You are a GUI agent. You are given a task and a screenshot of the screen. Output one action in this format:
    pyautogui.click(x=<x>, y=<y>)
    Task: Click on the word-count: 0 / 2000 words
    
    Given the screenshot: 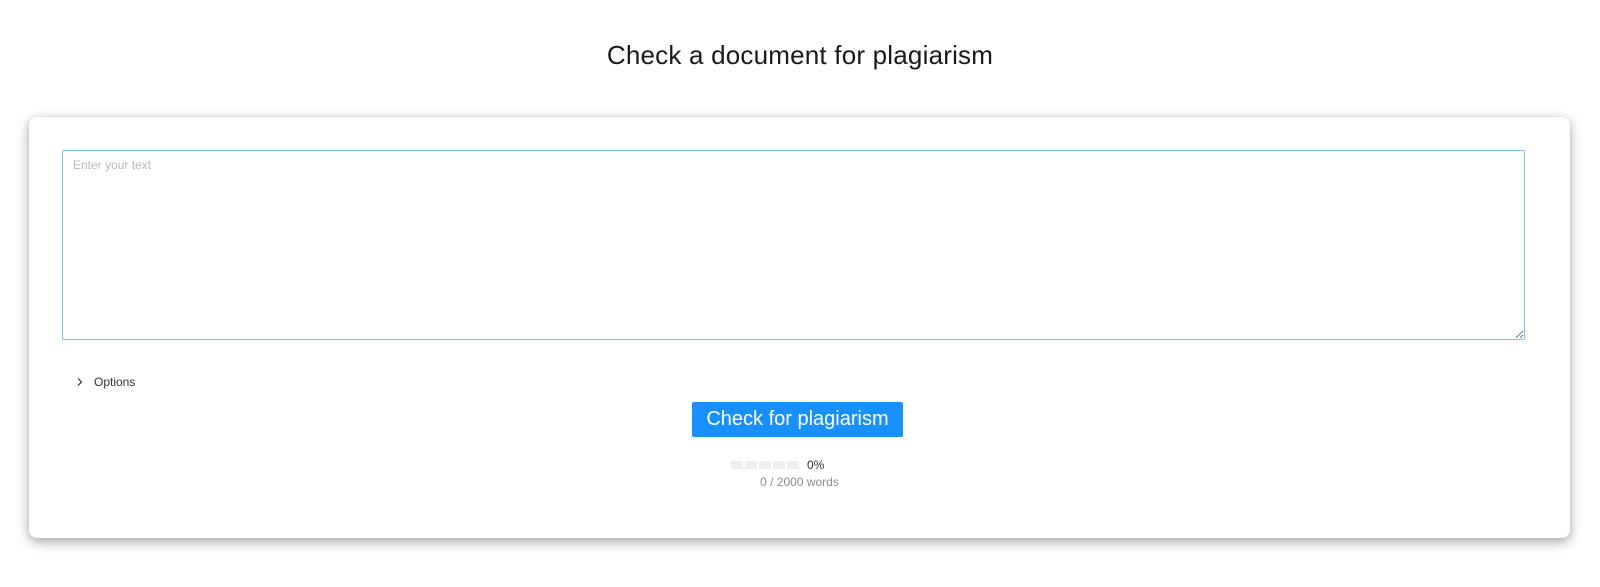 What is the action you would take?
    pyautogui.click(x=799, y=482)
    